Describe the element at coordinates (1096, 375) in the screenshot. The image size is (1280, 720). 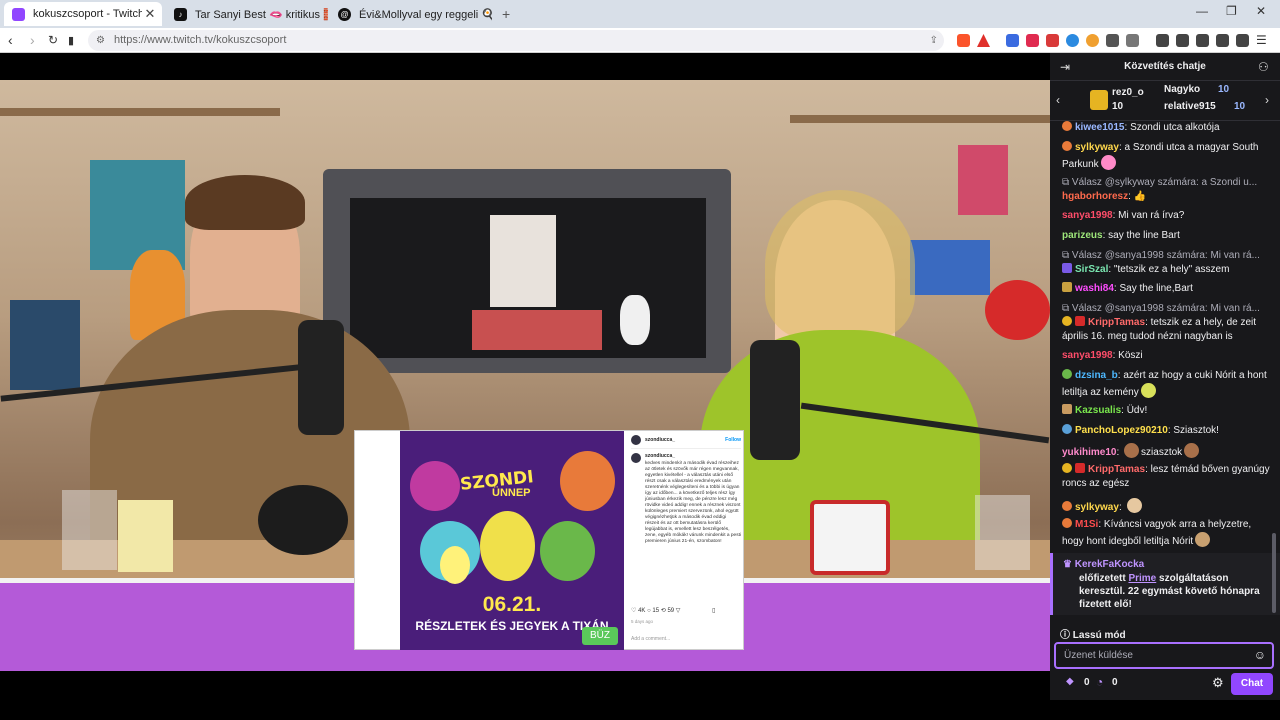
I see `chat-username: dzsina_b` at that location.